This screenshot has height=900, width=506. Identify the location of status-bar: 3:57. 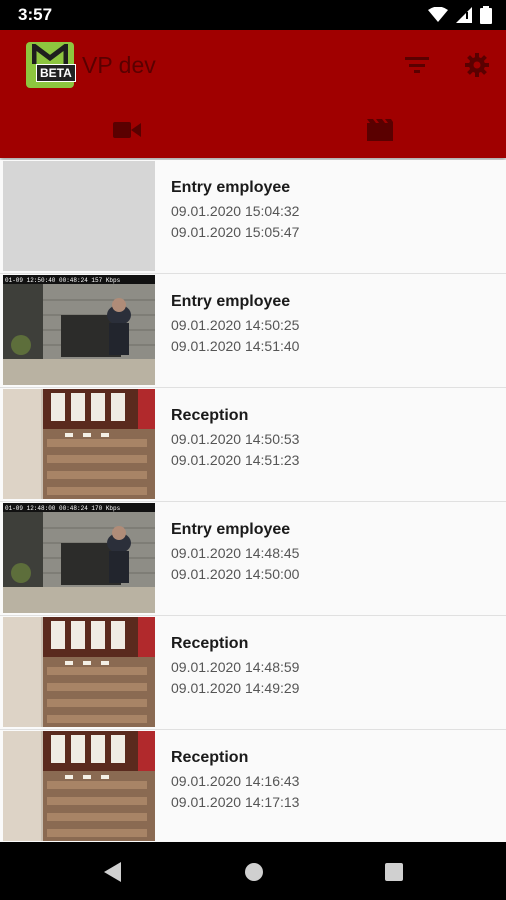
(253, 15).